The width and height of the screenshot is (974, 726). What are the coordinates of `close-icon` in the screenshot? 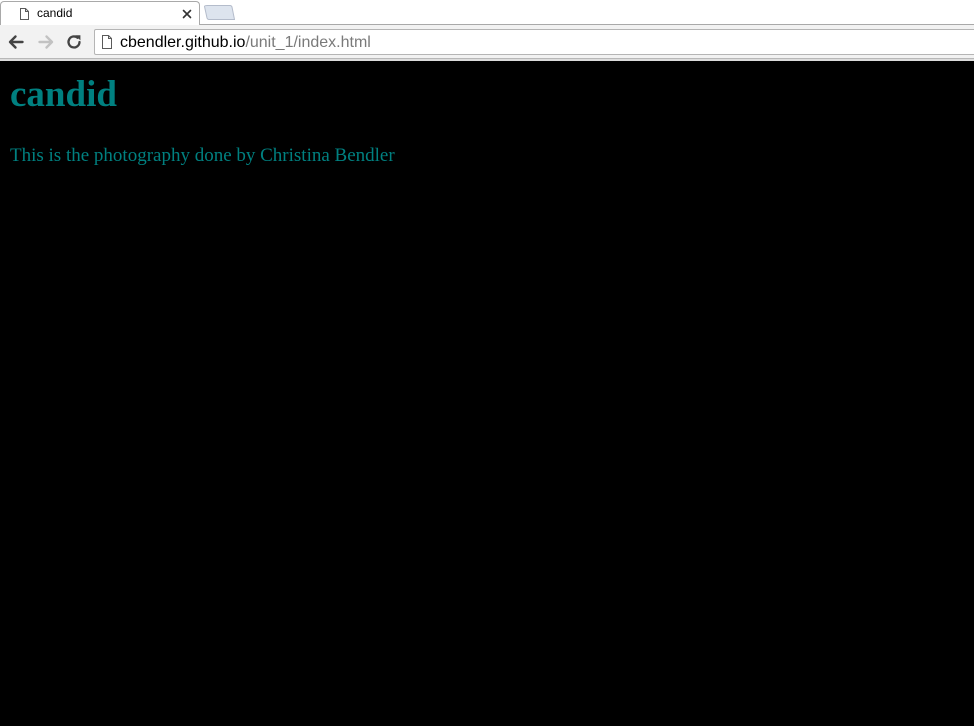 It's located at (187, 13).